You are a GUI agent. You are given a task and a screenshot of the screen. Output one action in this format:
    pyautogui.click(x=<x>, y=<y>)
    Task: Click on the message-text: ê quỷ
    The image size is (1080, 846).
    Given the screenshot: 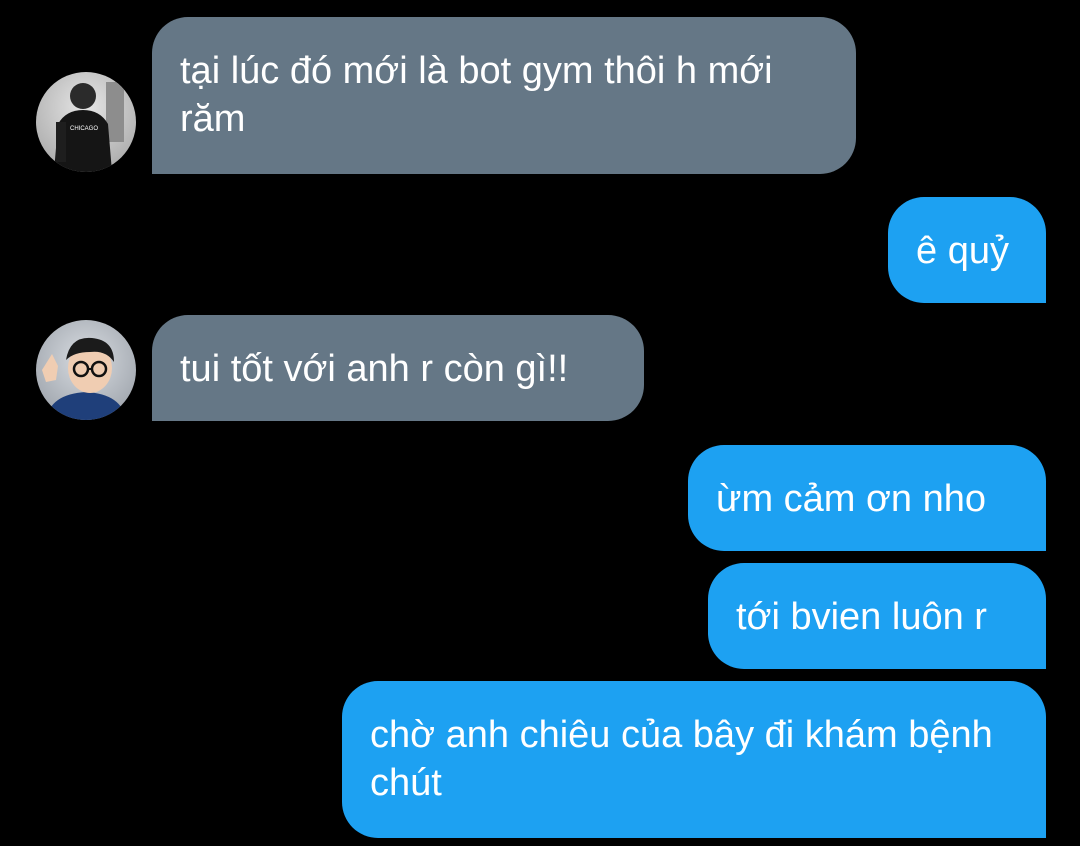 What is the action you would take?
    pyautogui.click(x=962, y=251)
    